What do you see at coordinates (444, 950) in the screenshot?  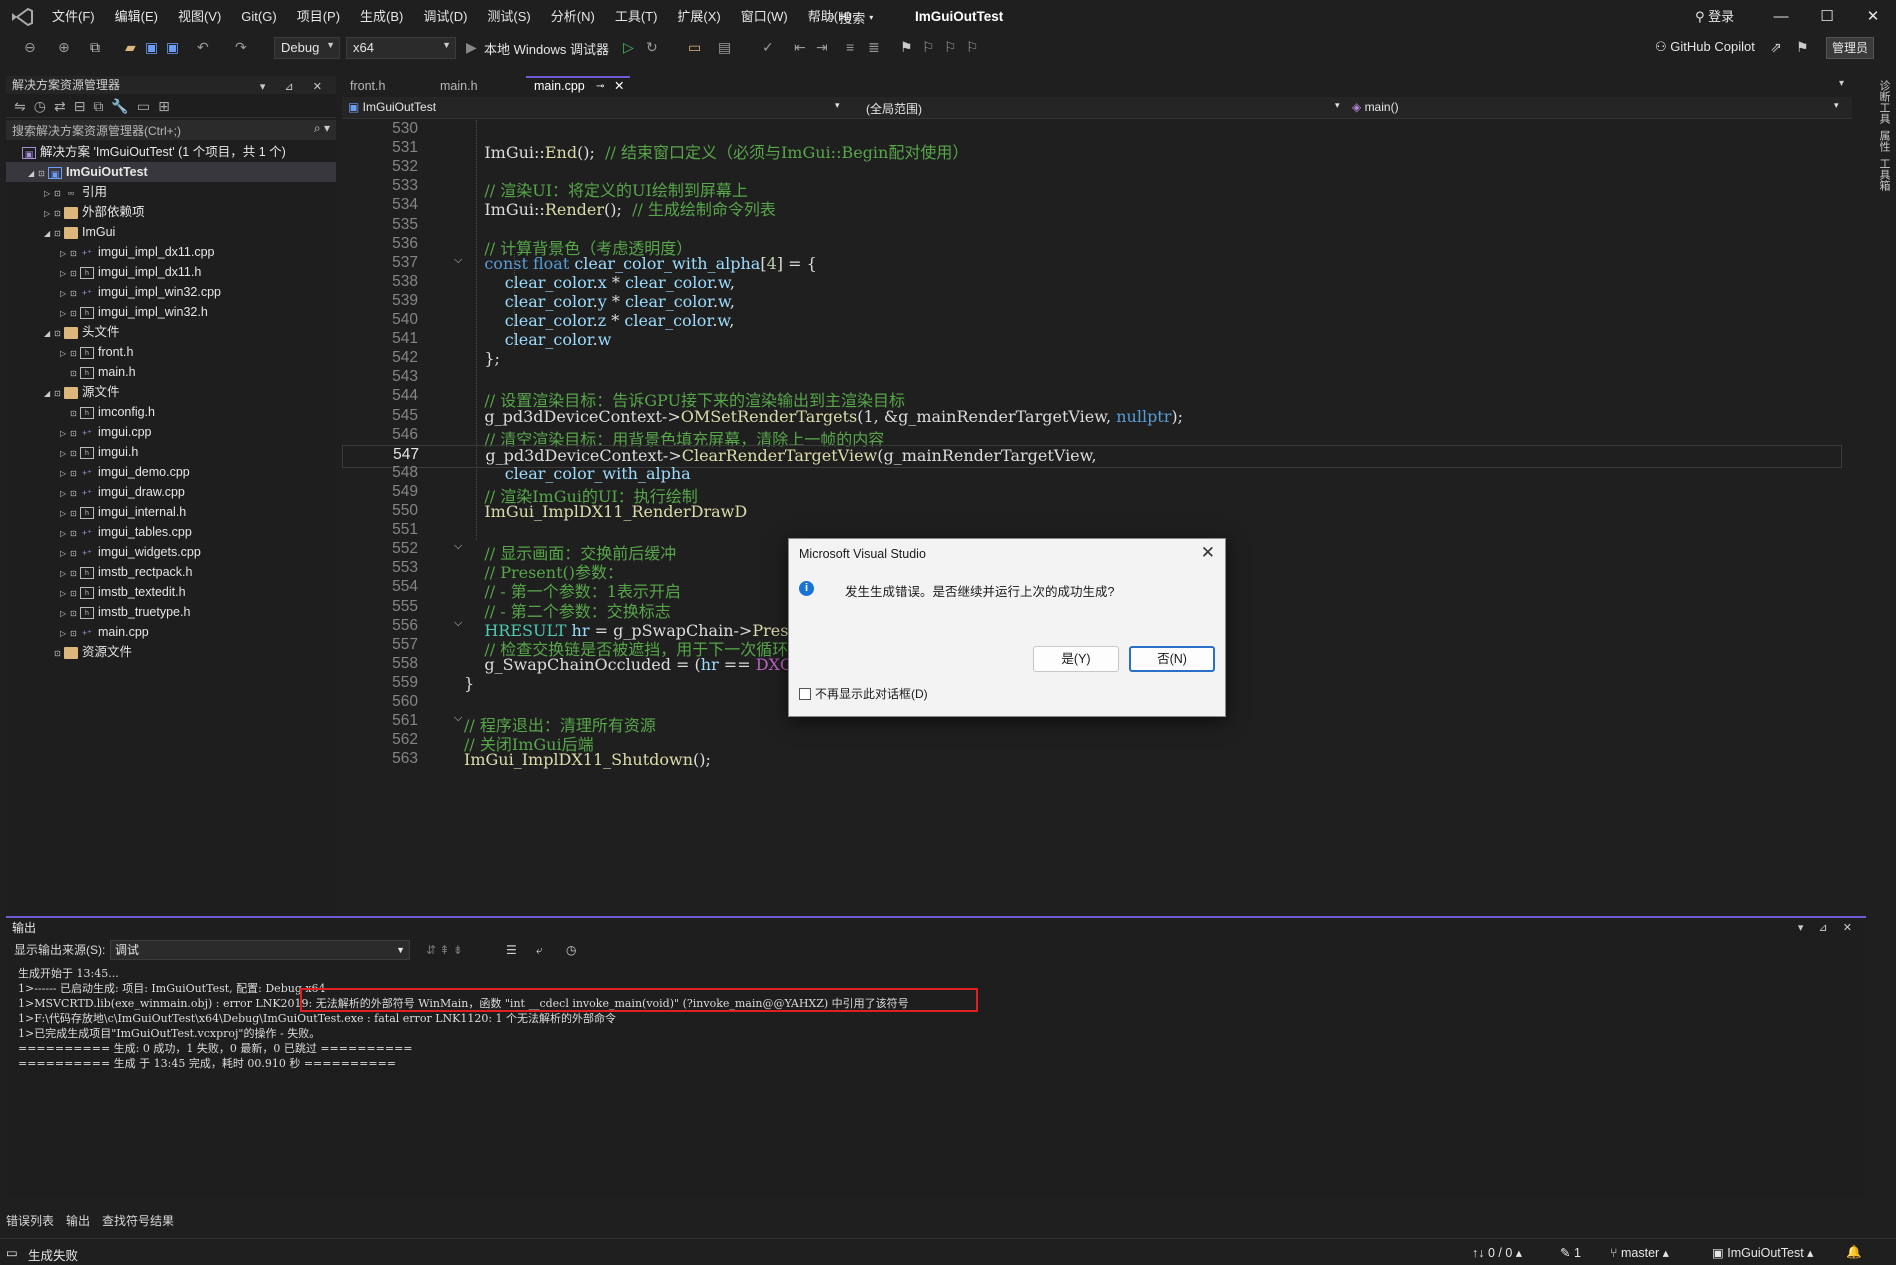 I see `find-message-icon: ⇵ ⇞ ⇟` at bounding box center [444, 950].